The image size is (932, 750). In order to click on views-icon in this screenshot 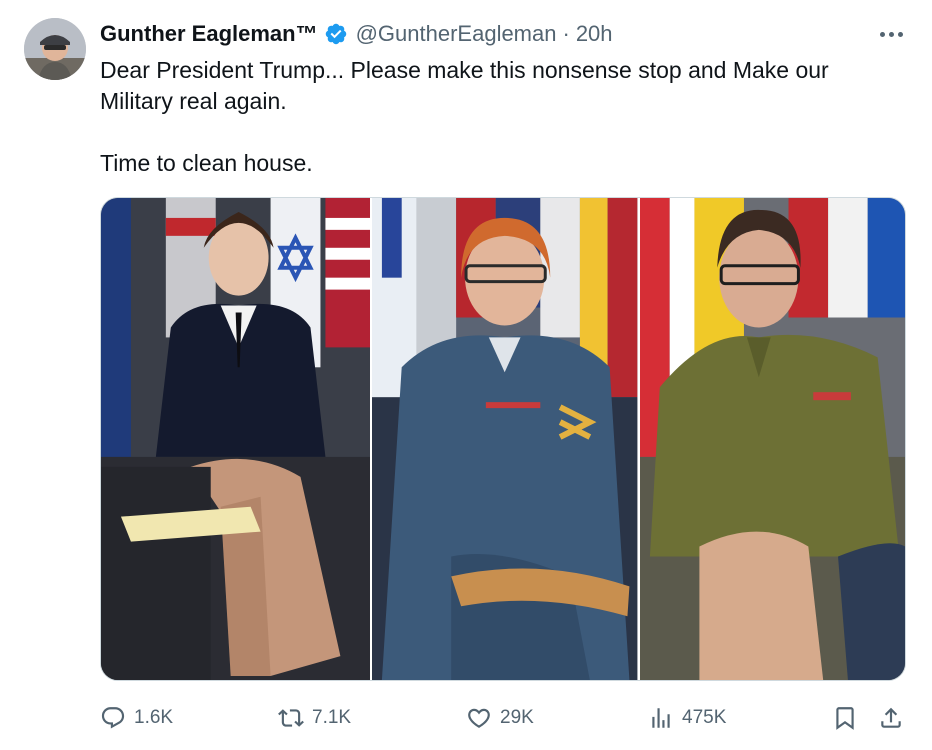, I will do `click(661, 718)`.